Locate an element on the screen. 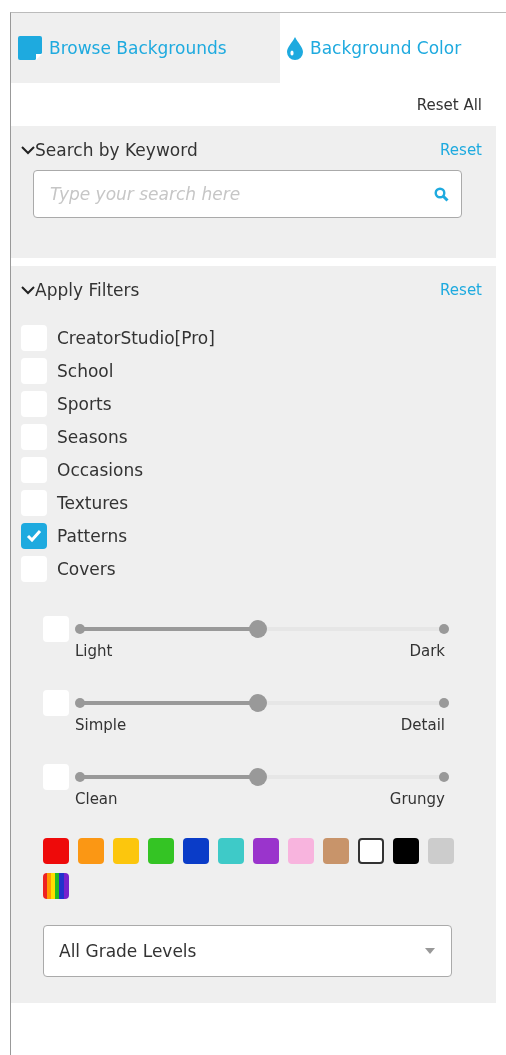 Image resolution: width=506 pixels, height=1055 pixels. dropdown-caret-icon is located at coordinates (430, 951).